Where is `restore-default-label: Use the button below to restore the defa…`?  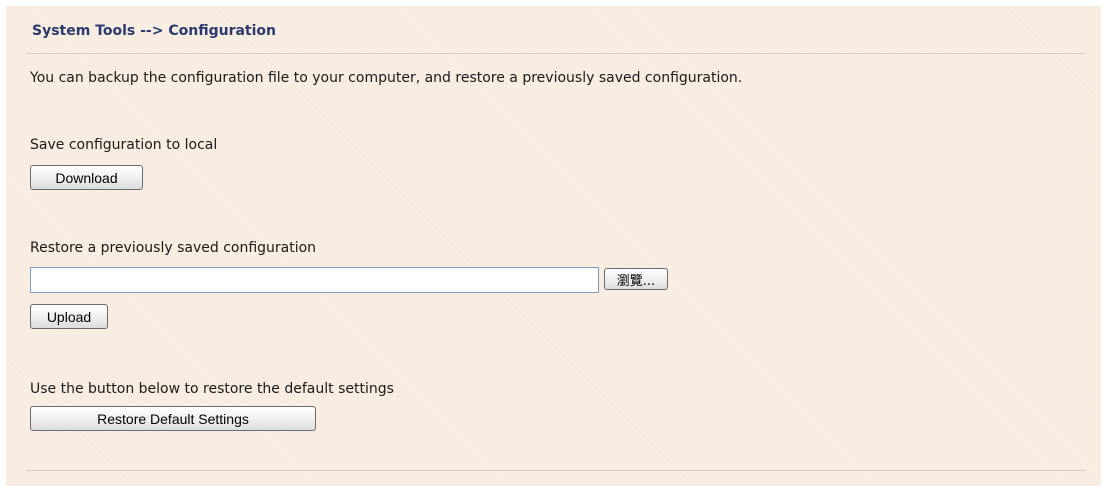 restore-default-label: Use the button below to restore the defa… is located at coordinates (212, 389).